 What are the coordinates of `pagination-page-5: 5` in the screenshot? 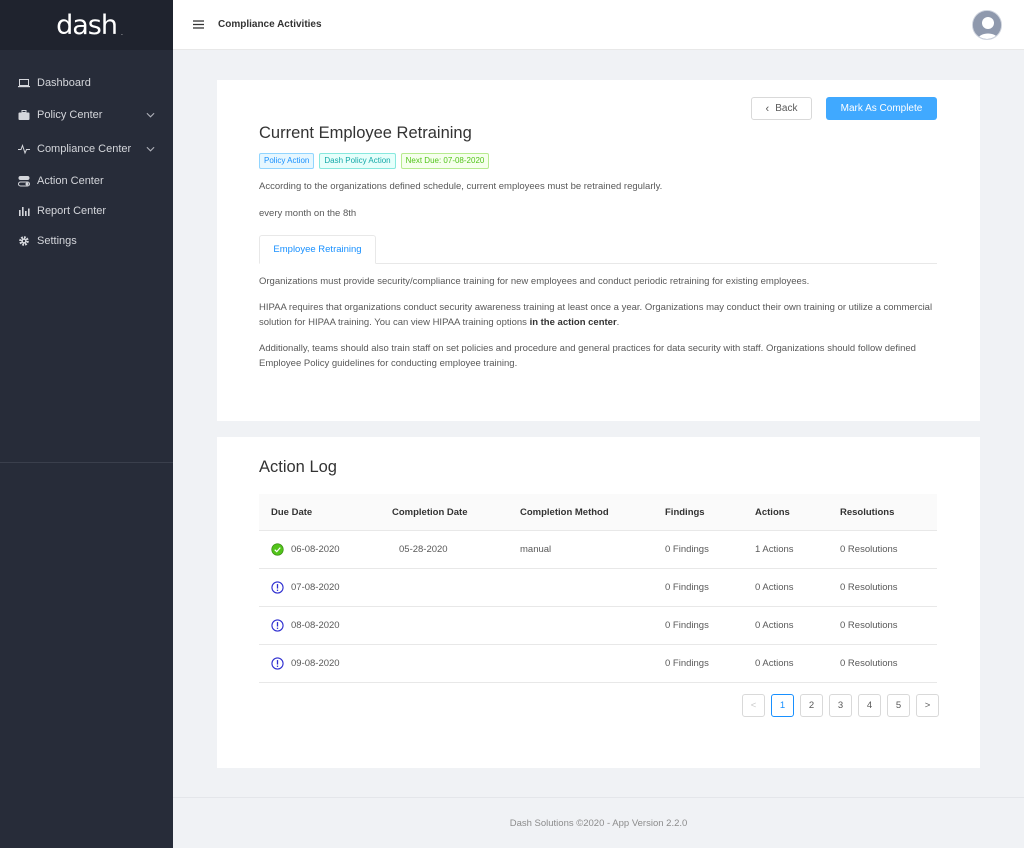 It's located at (898, 705).